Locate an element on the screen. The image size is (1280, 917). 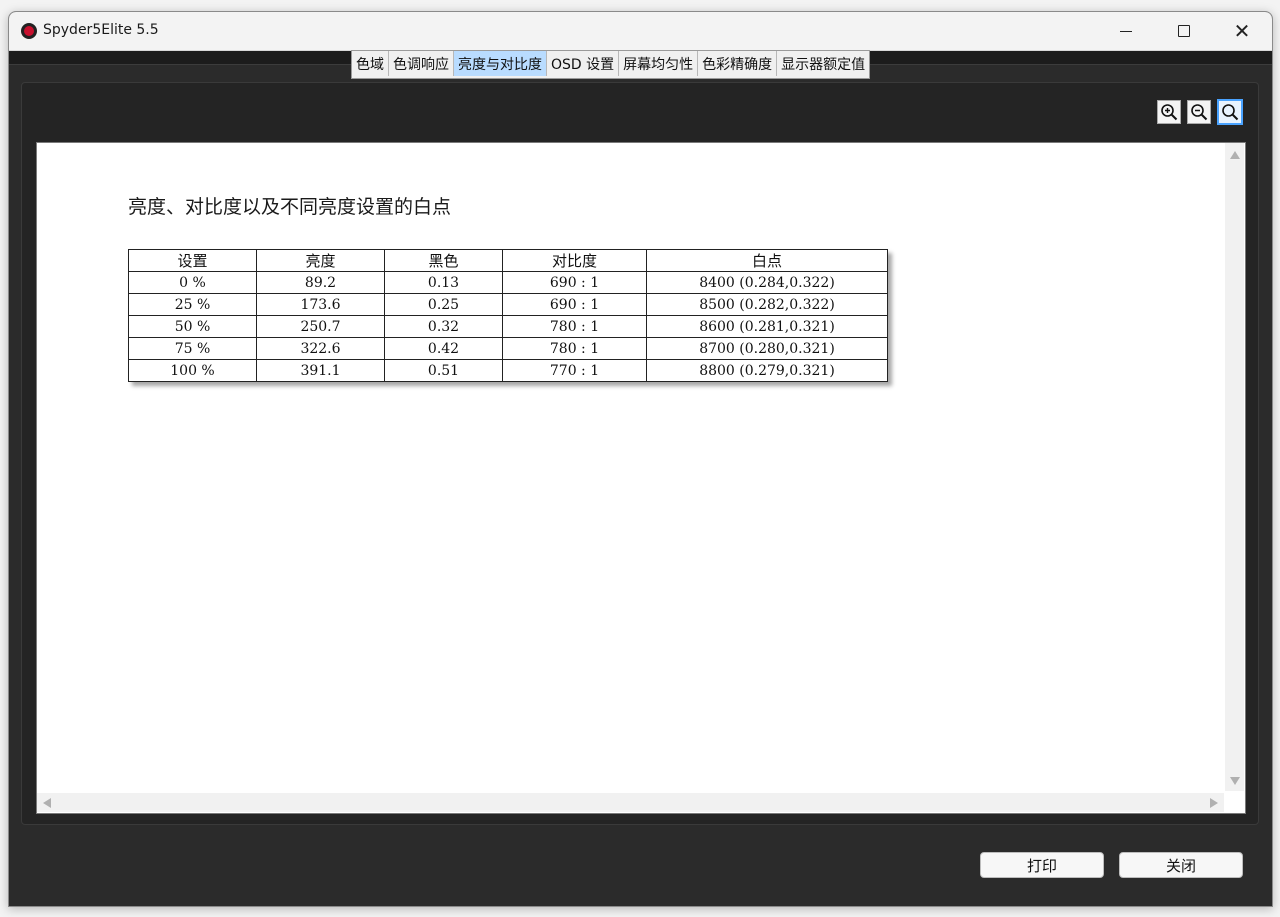
scroll-right-icon is located at coordinates (1214, 803).